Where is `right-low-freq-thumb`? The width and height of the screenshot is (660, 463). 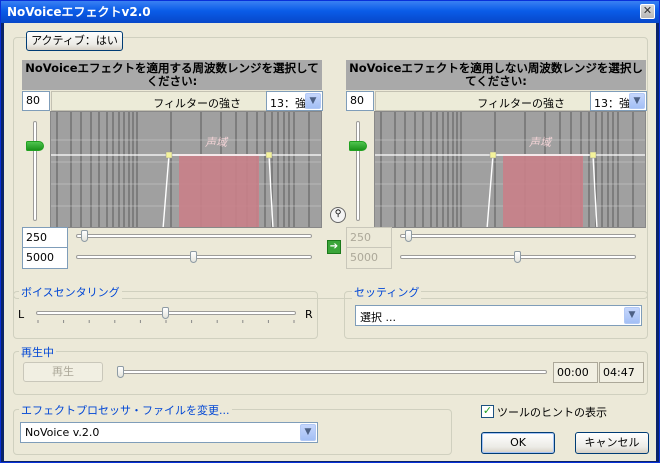 right-low-freq-thumb is located at coordinates (408, 236).